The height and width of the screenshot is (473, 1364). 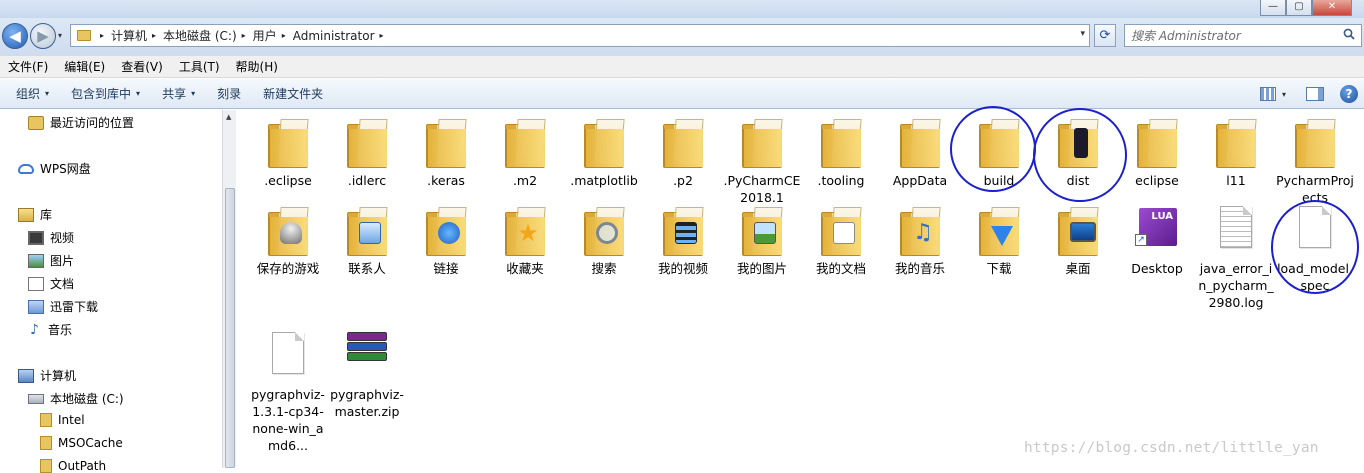 What do you see at coordinates (84, 66) in the screenshot?
I see `menu-edit: 编辑(E)` at bounding box center [84, 66].